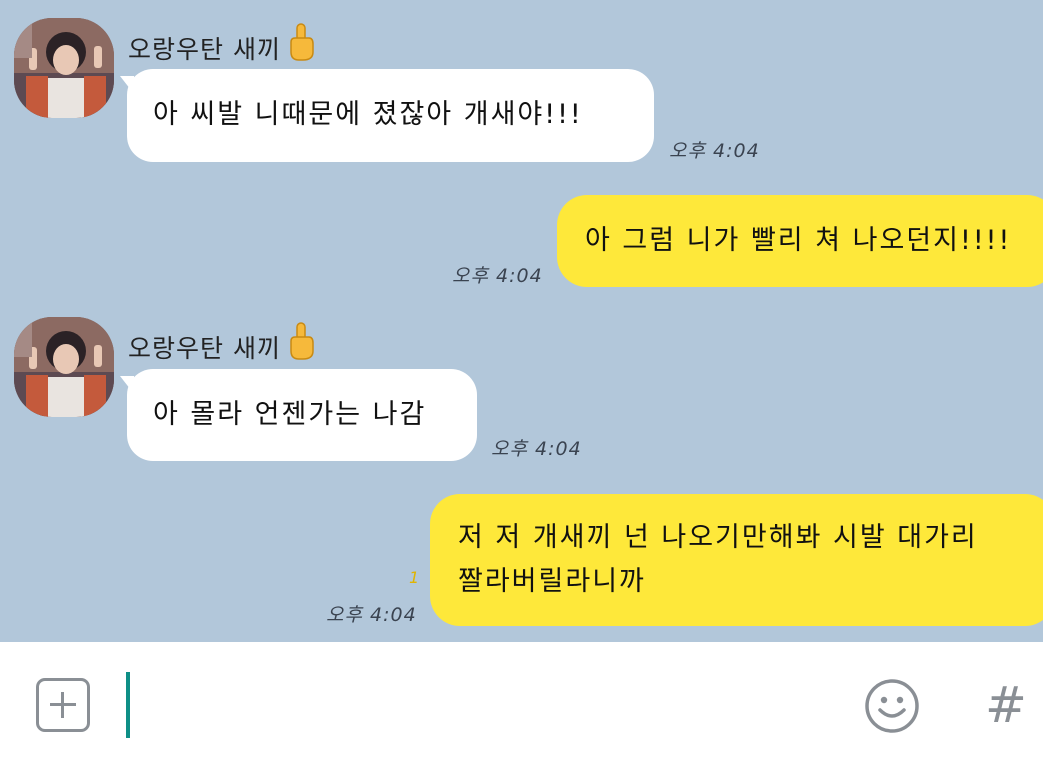 This screenshot has height=768, width=1043. I want to click on outgoing-message-bubble: 저 저 개새끼 넌 나오기만해봐 시발 대가리 짤라버릴라니까, so click(736, 560).